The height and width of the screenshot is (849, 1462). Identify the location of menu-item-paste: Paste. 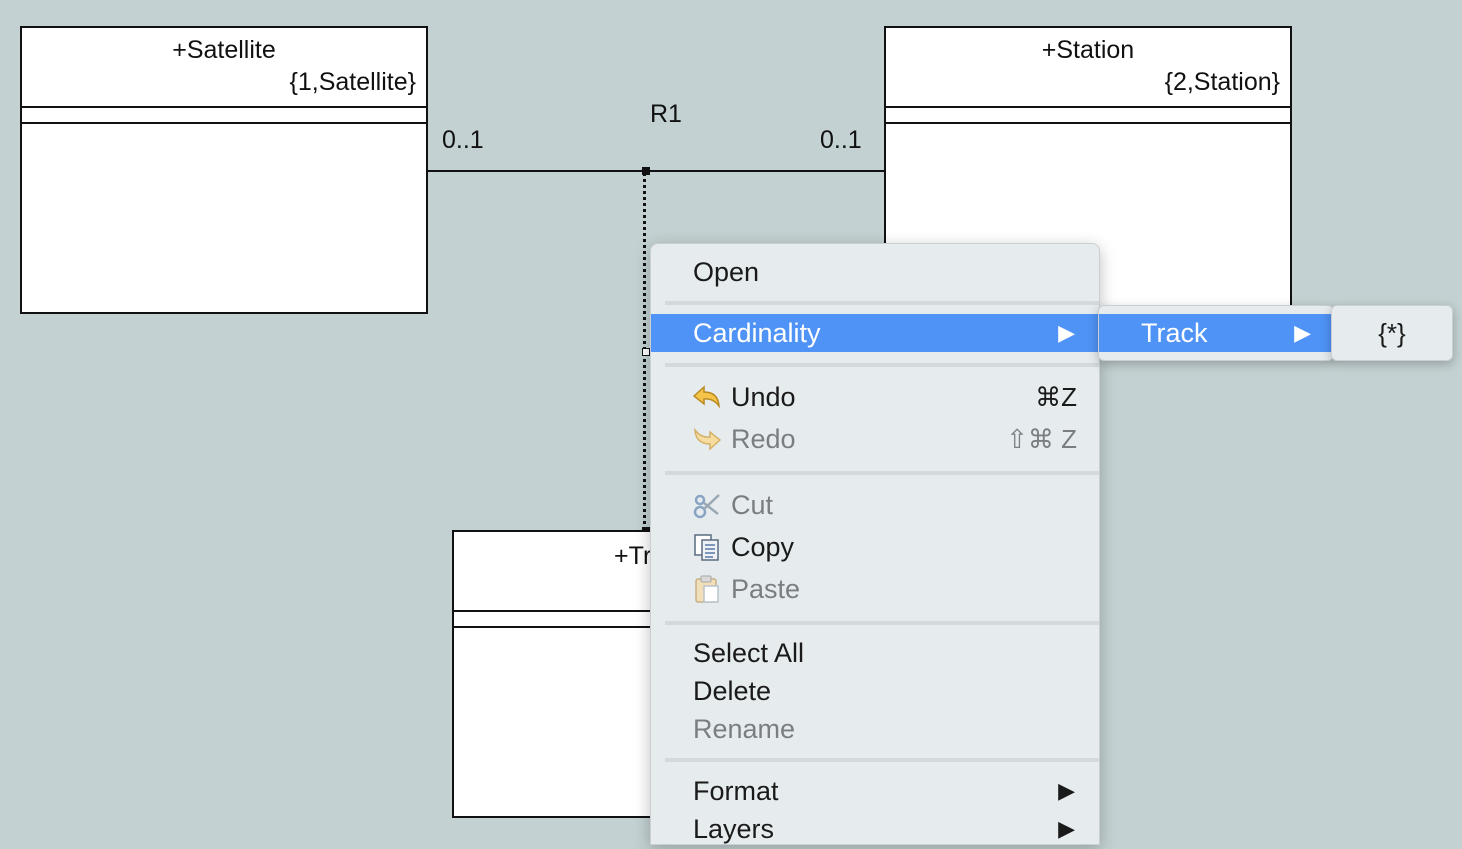
(875, 589).